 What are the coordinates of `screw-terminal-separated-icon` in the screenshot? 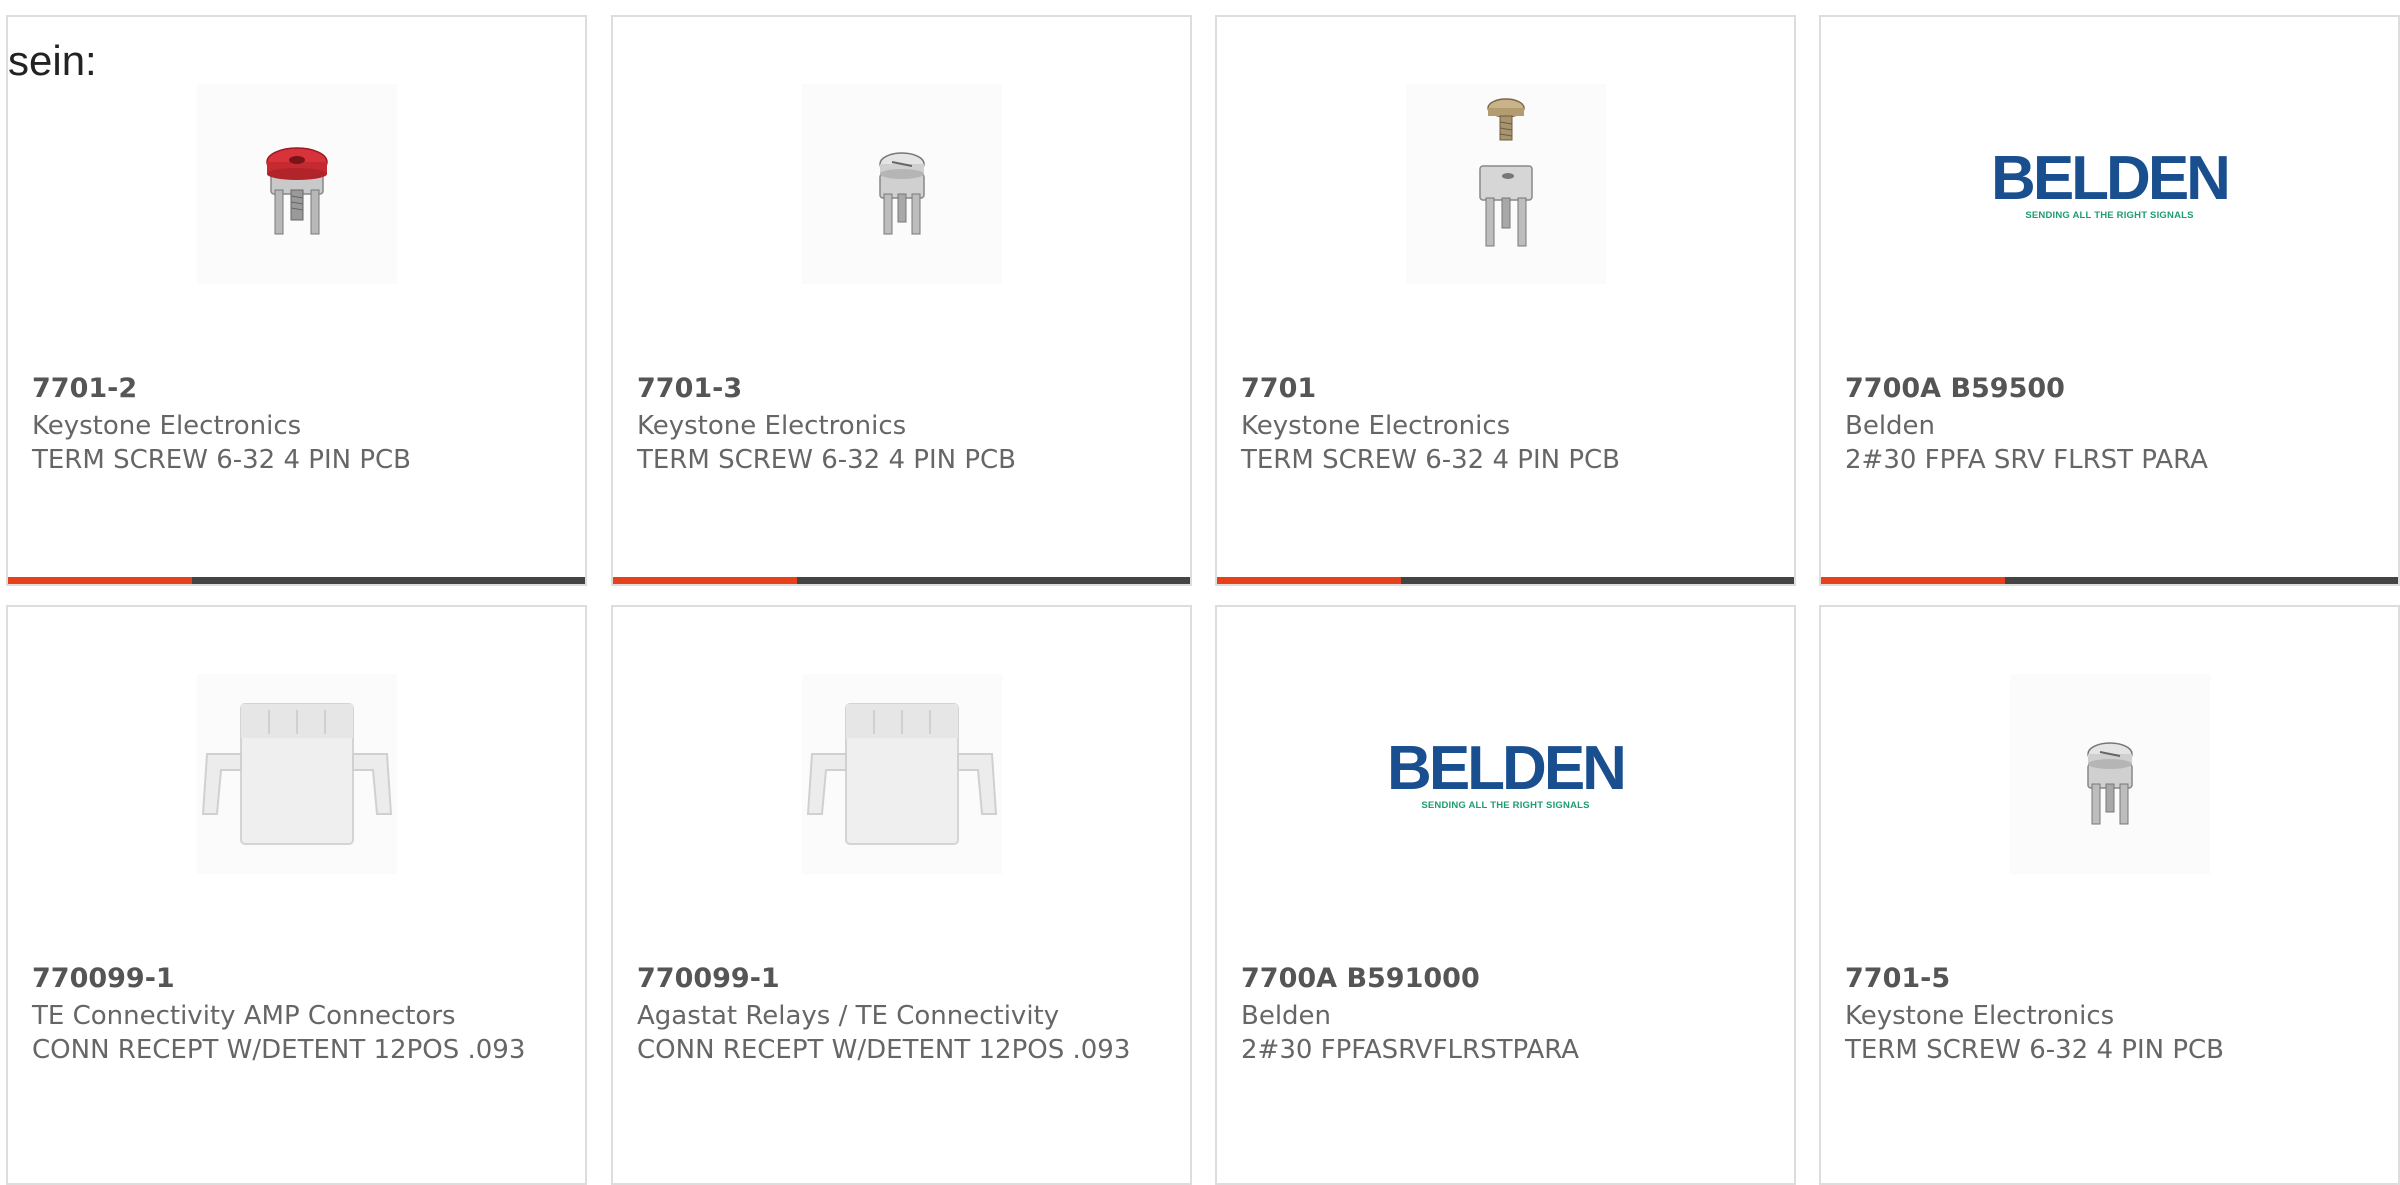 It's located at (1505, 184).